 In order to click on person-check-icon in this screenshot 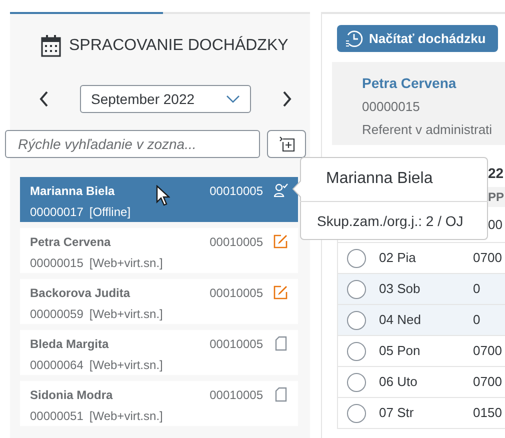, I will do `click(281, 190)`.